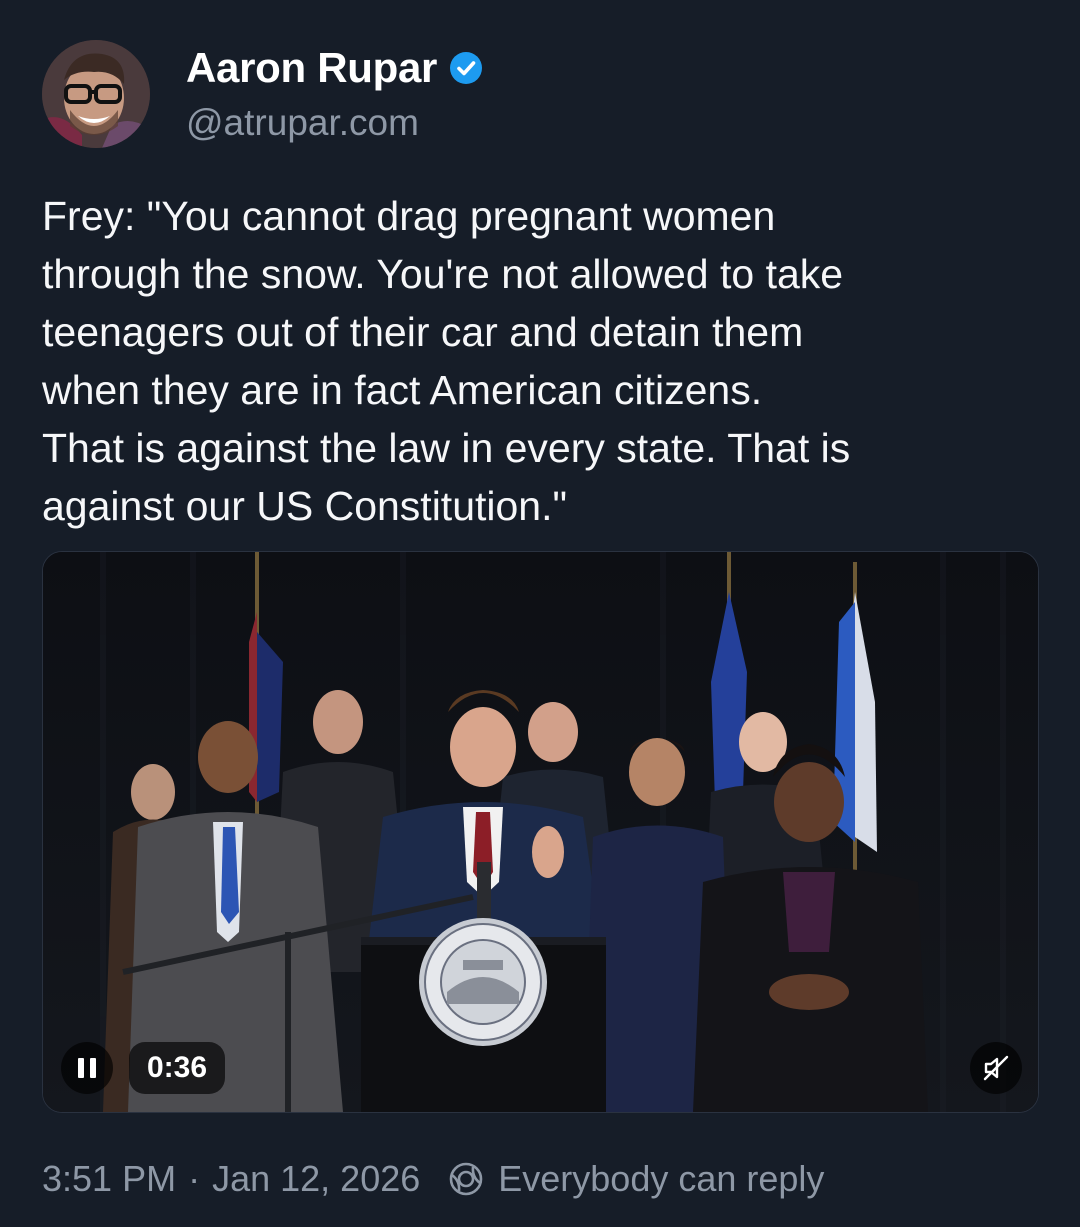  I want to click on avatar-photo, so click(96, 94).